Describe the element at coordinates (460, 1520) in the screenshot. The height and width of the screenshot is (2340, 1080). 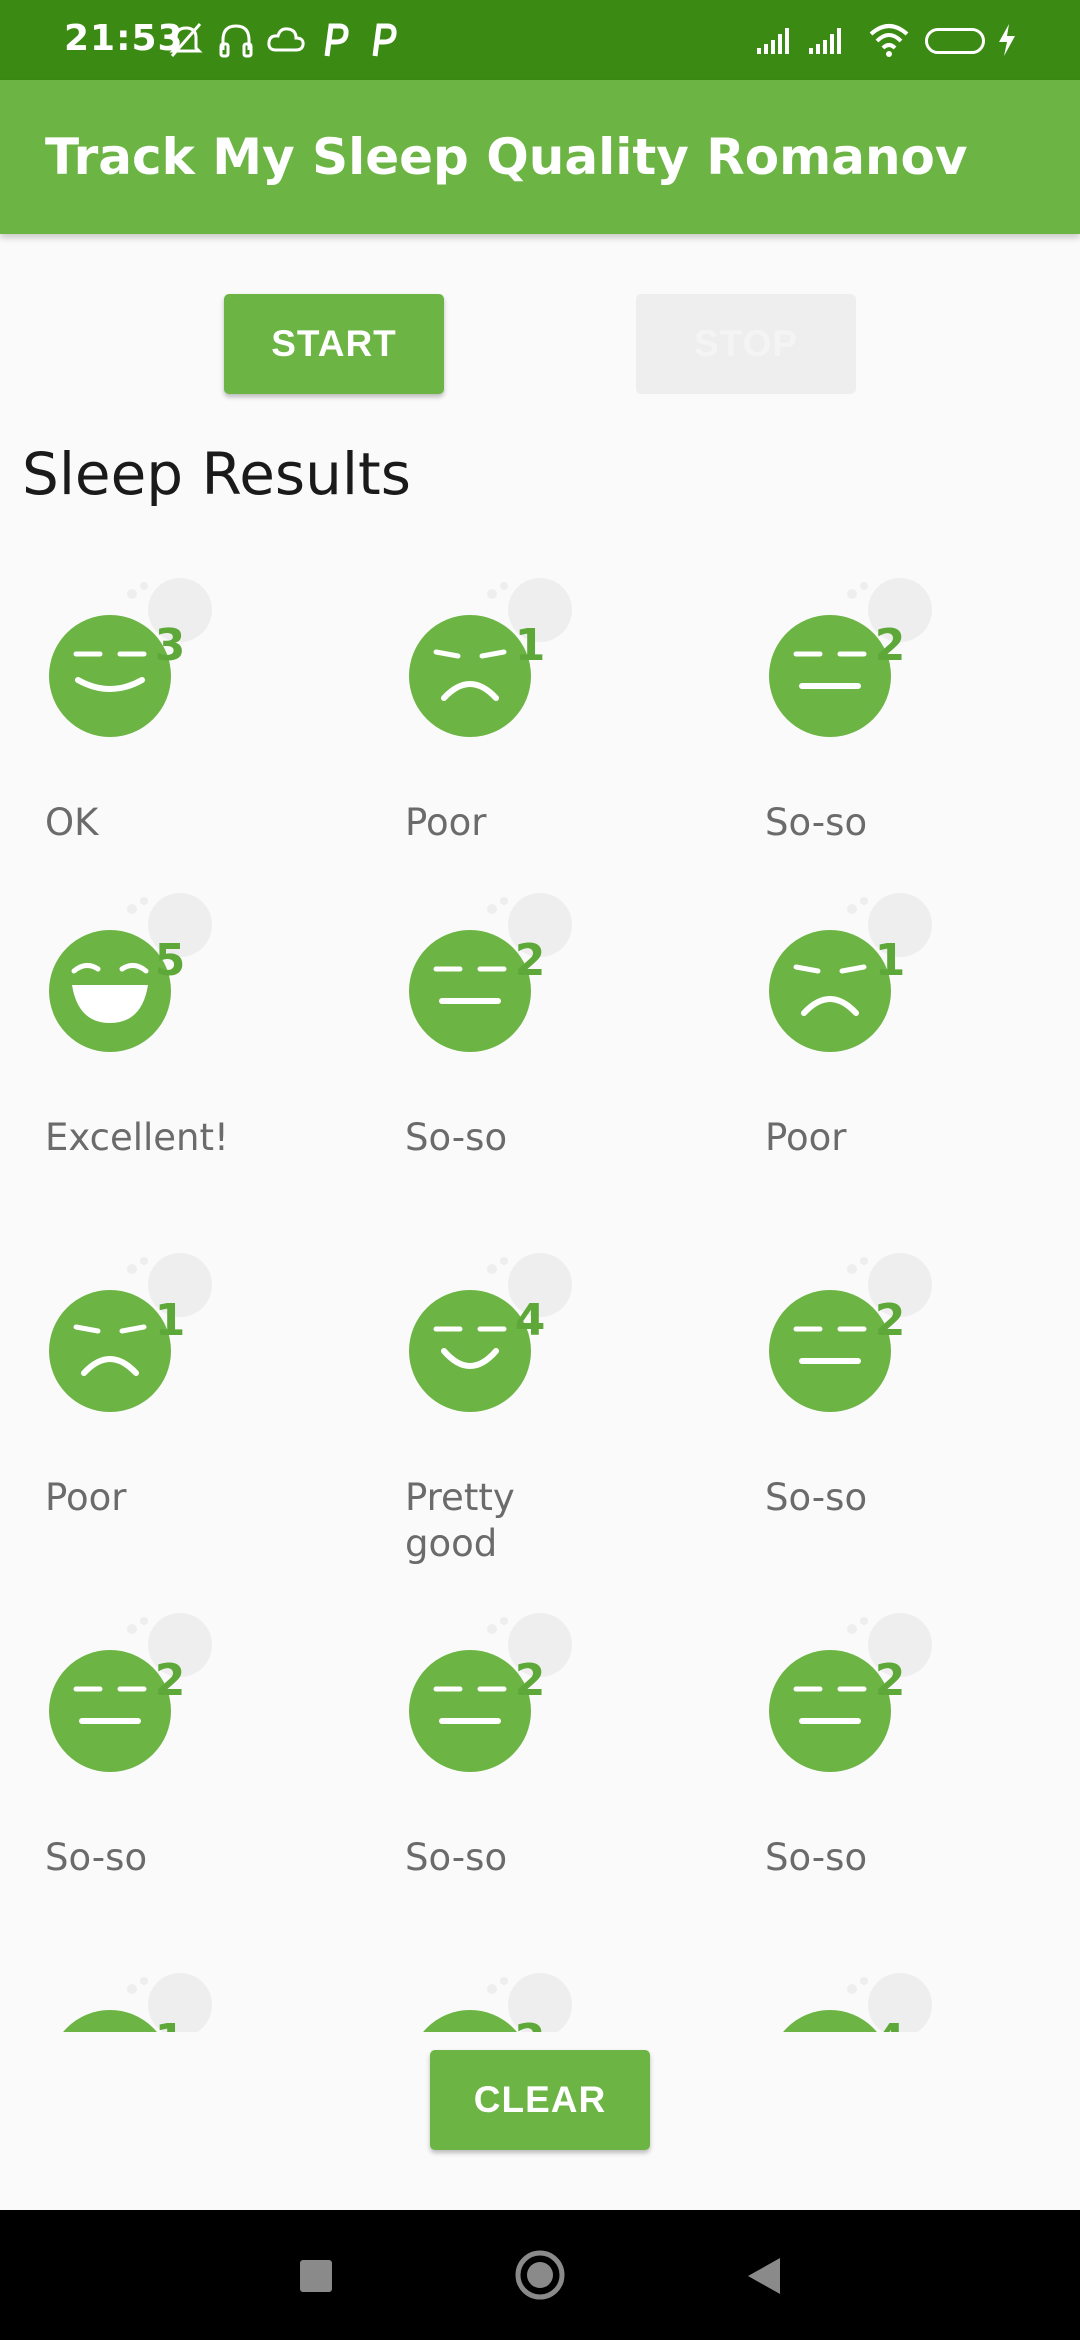
I see `quality-label: Pretty good` at that location.